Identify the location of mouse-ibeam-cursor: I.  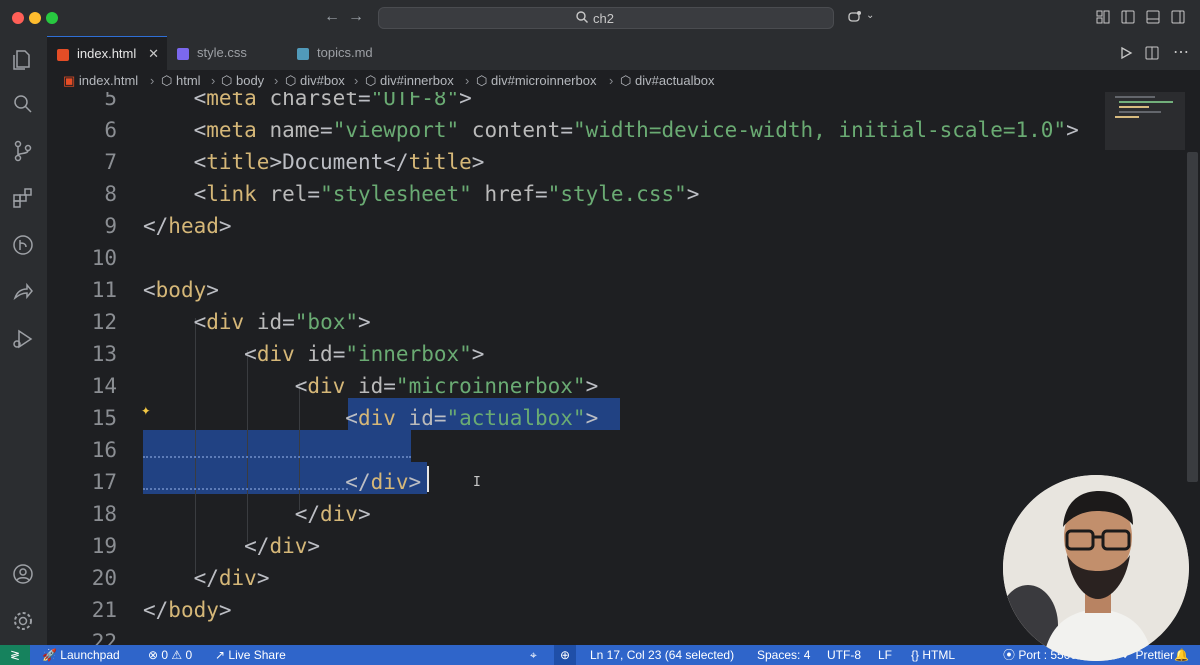
(477, 482).